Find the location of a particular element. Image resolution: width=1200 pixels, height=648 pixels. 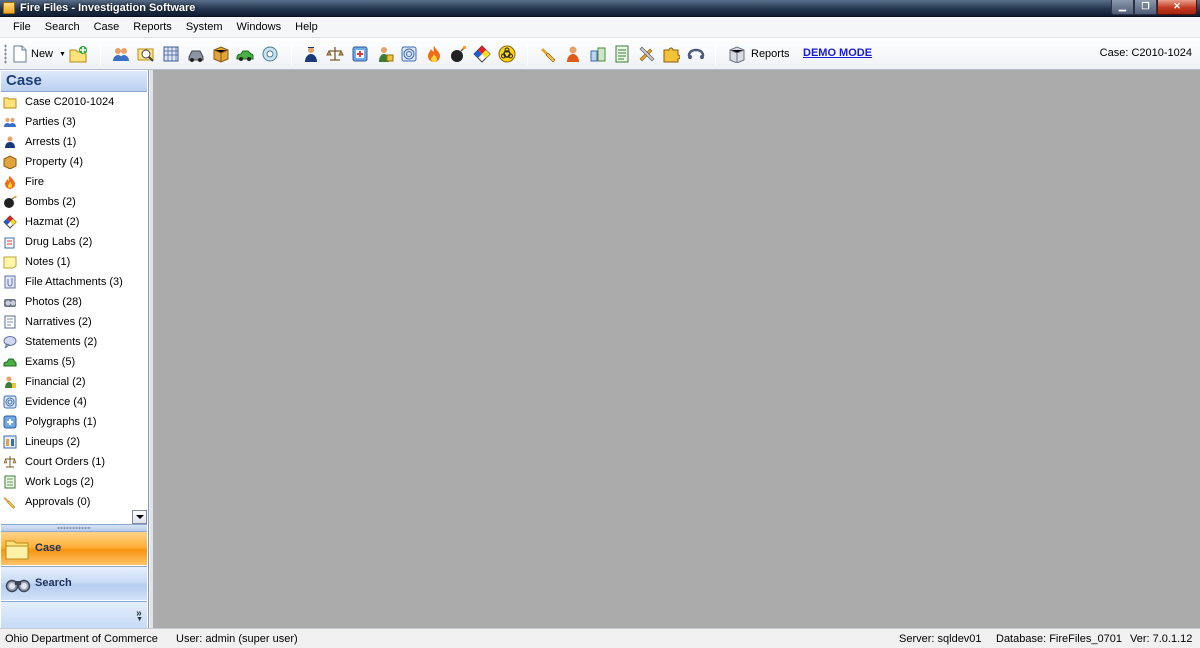

puzzle-icon is located at coordinates (671, 54).